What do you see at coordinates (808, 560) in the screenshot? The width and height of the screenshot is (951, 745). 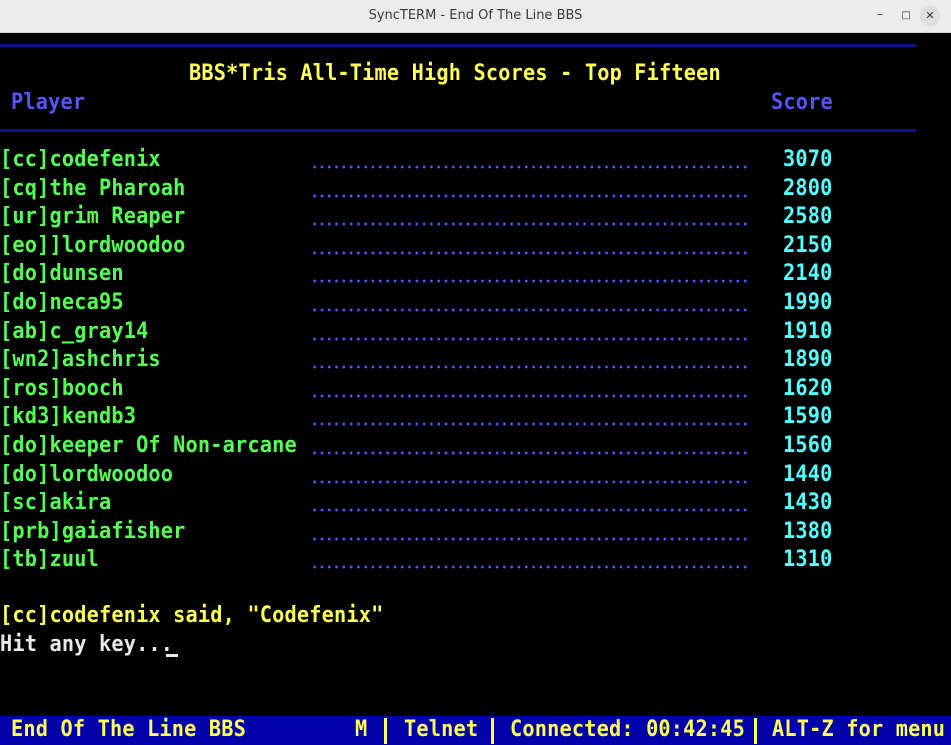 I see `score-row-score: 1310` at bounding box center [808, 560].